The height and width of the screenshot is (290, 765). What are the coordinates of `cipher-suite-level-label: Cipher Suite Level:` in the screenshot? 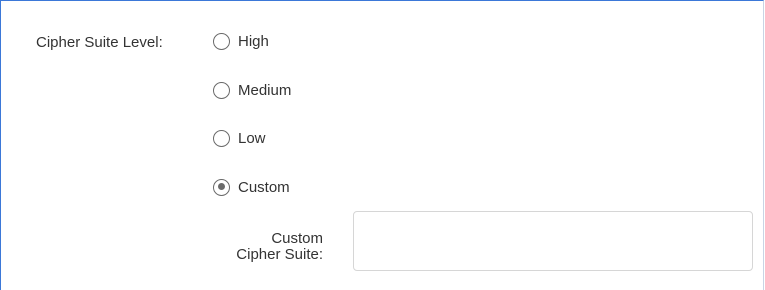 It's located at (99, 42).